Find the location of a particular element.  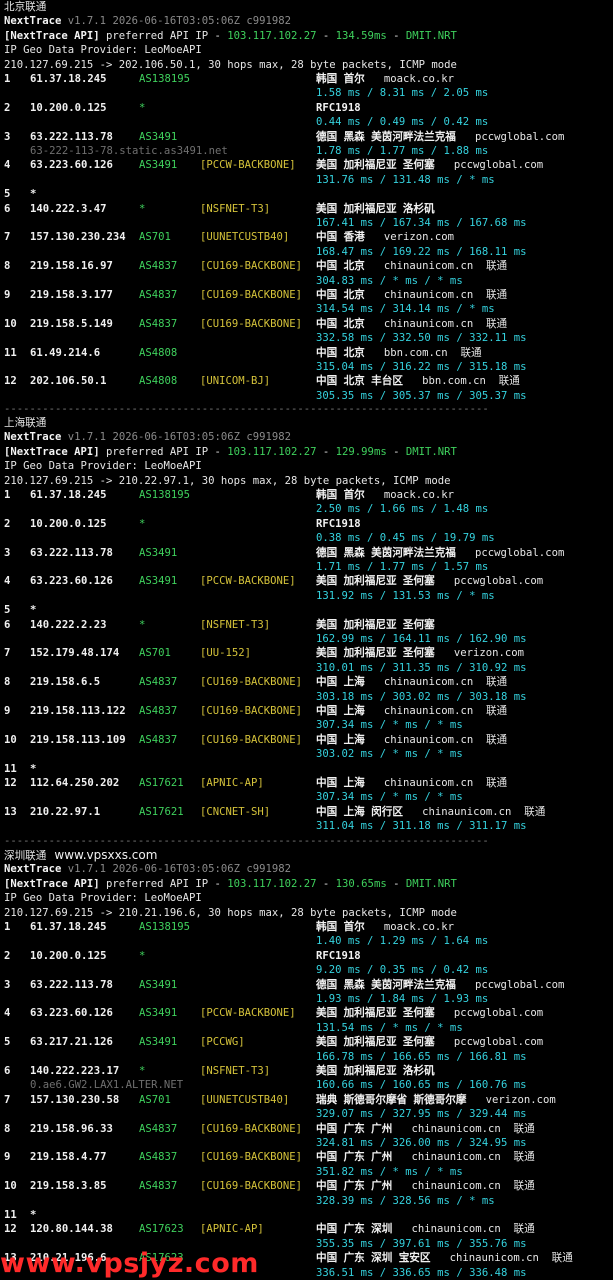

api-text: preferred API IP - is located at coordinates (163, 35).